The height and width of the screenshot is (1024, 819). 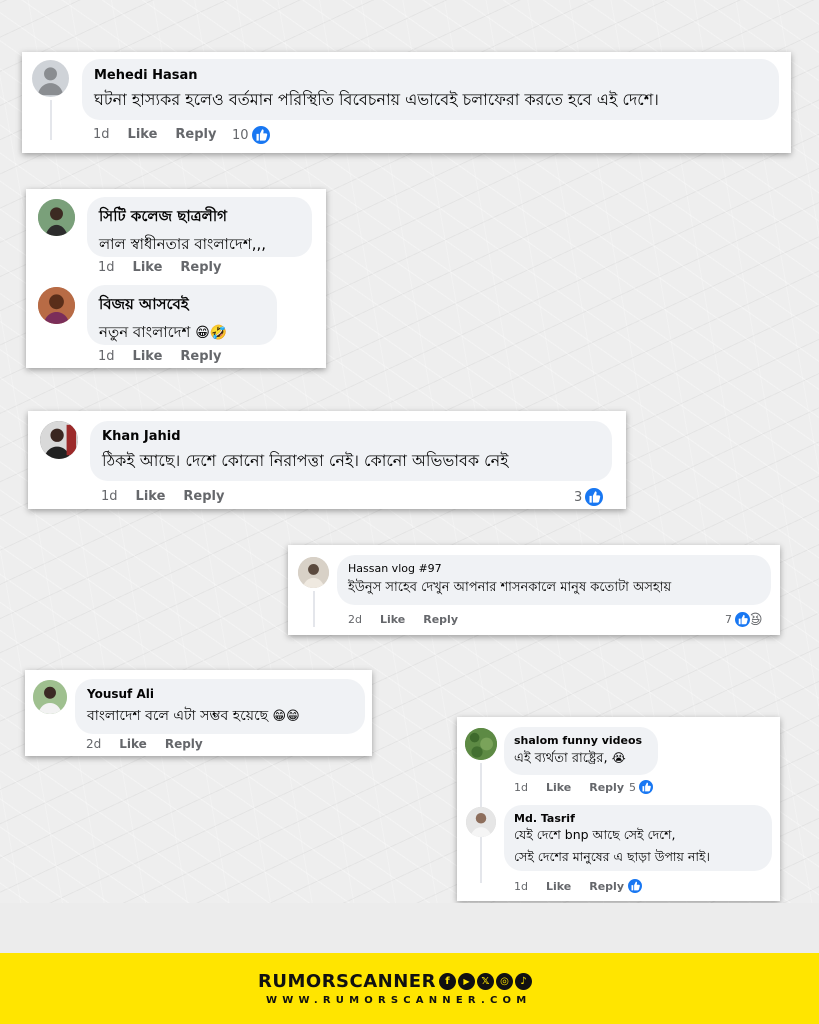 I want to click on comment-text: নতুন বাংলাদেশ 😁🤣, so click(x=182, y=333).